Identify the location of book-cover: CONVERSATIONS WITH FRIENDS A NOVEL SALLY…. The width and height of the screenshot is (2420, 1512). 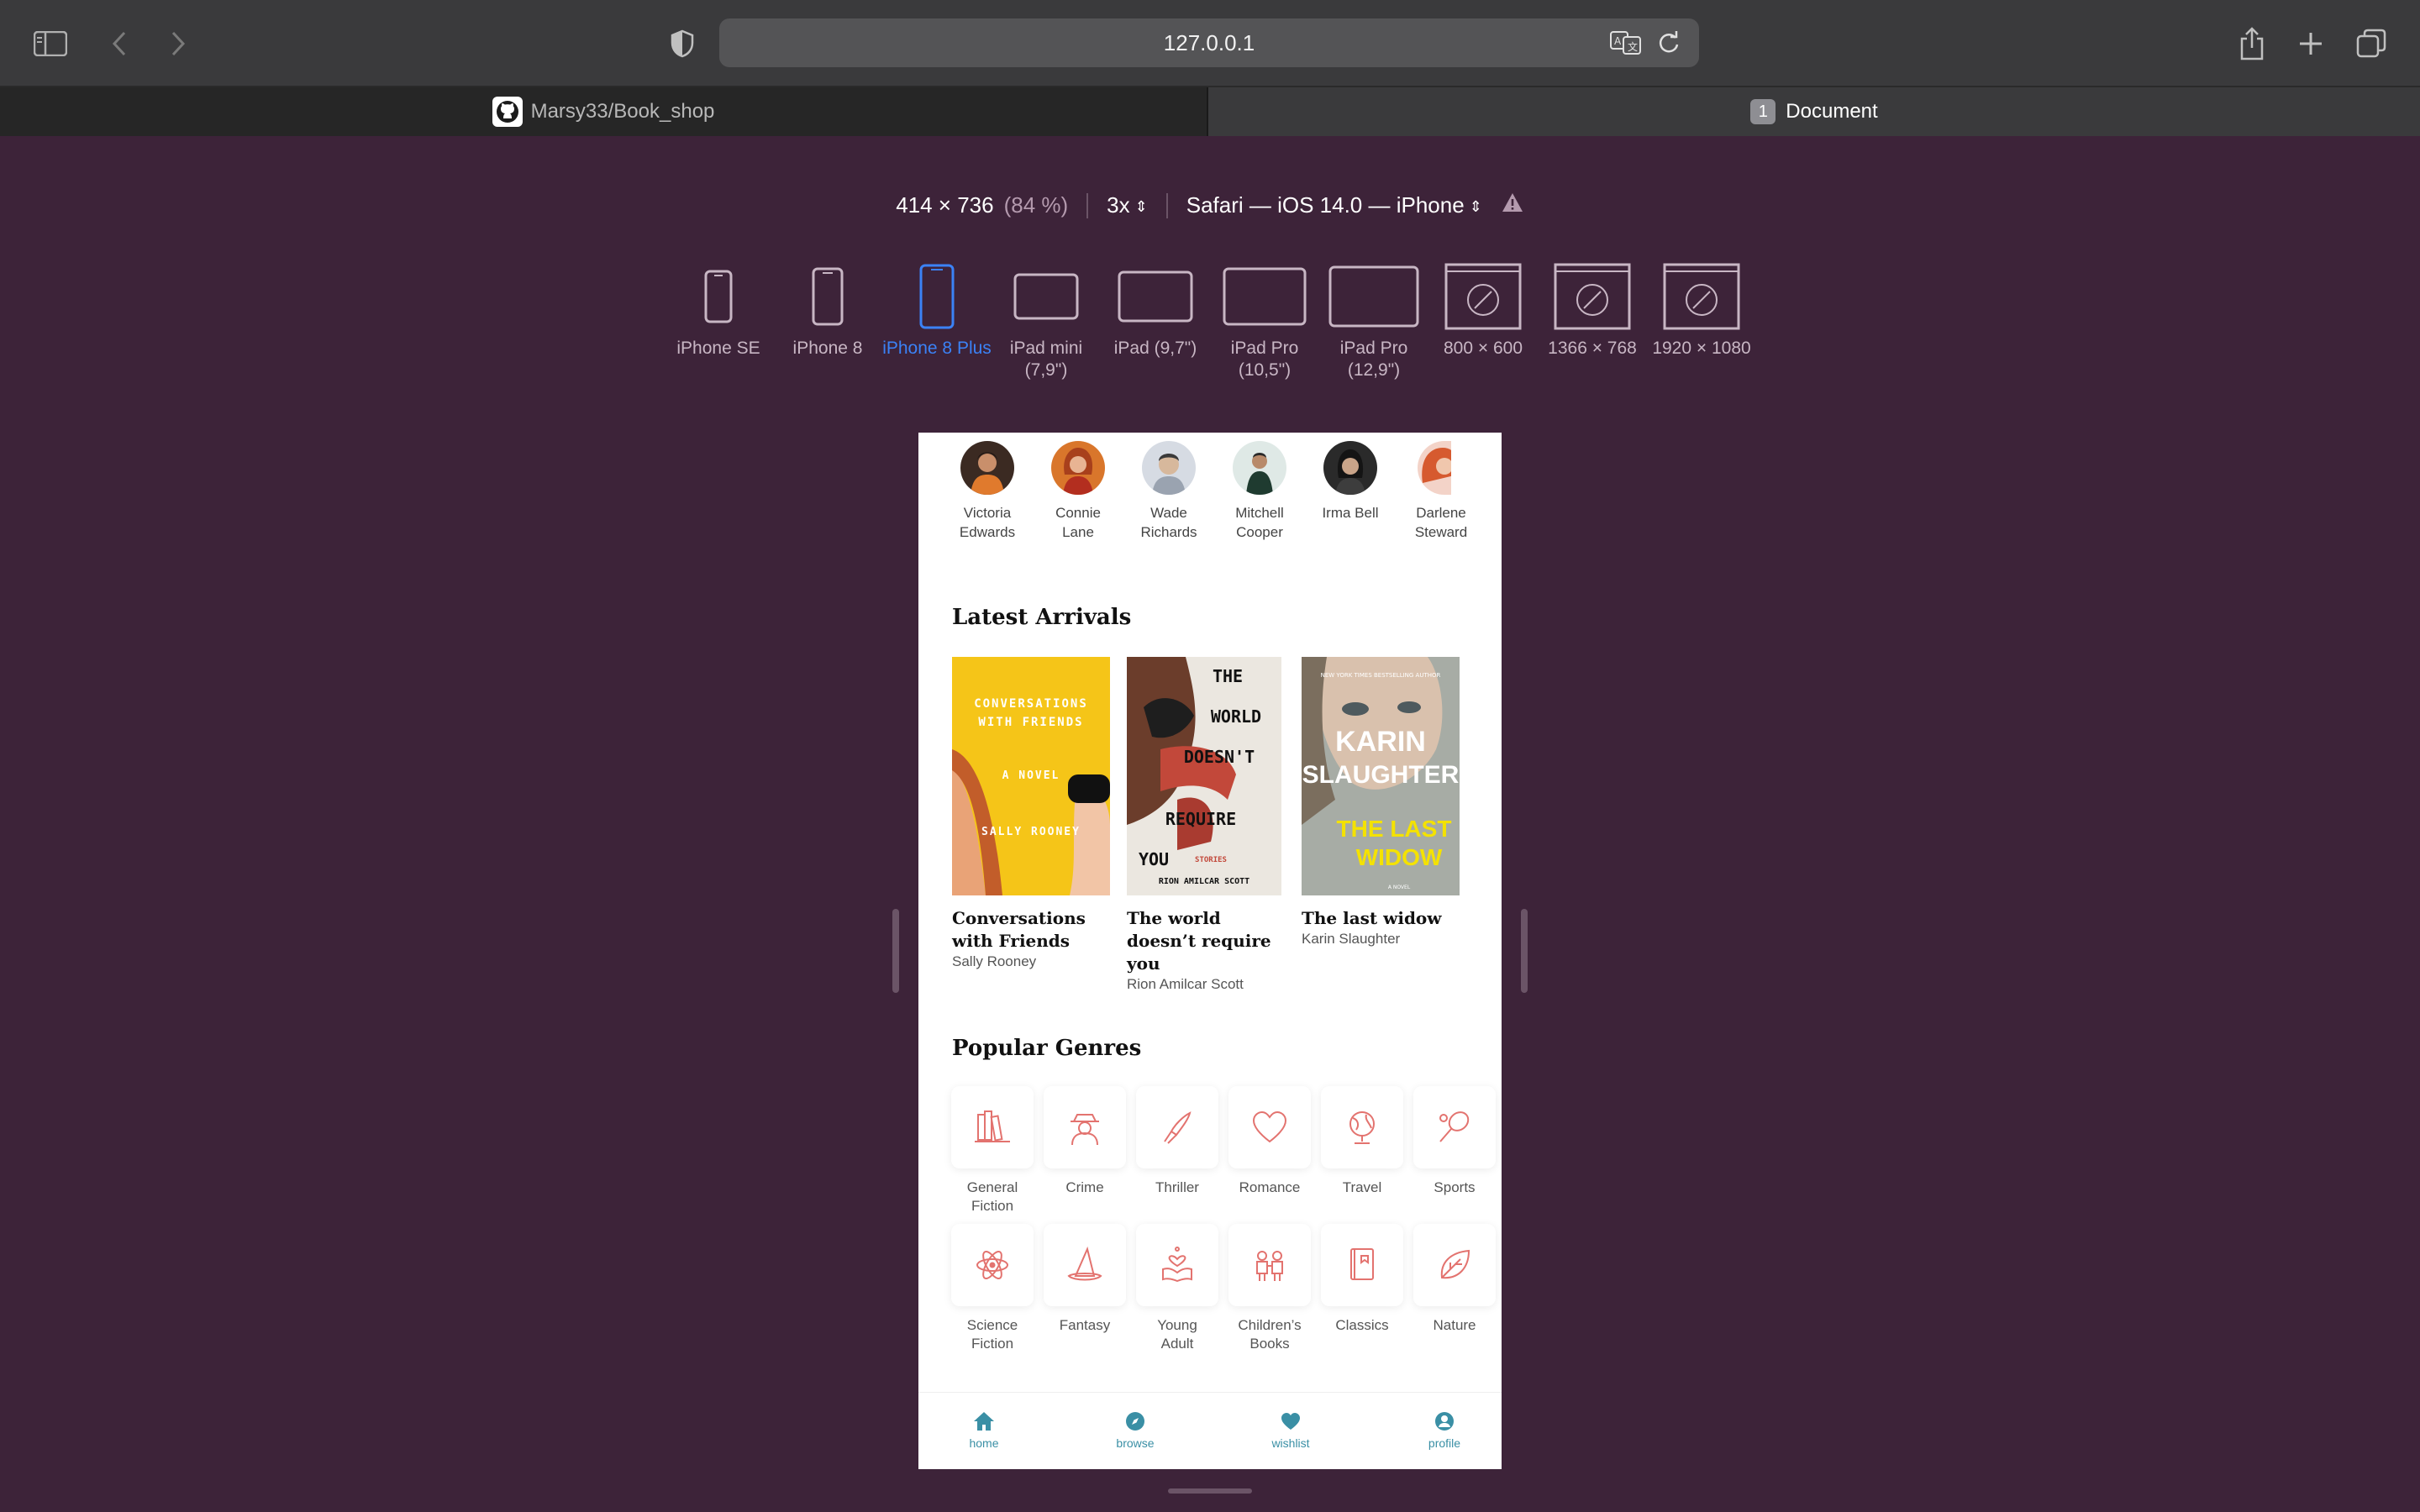
(1031, 776).